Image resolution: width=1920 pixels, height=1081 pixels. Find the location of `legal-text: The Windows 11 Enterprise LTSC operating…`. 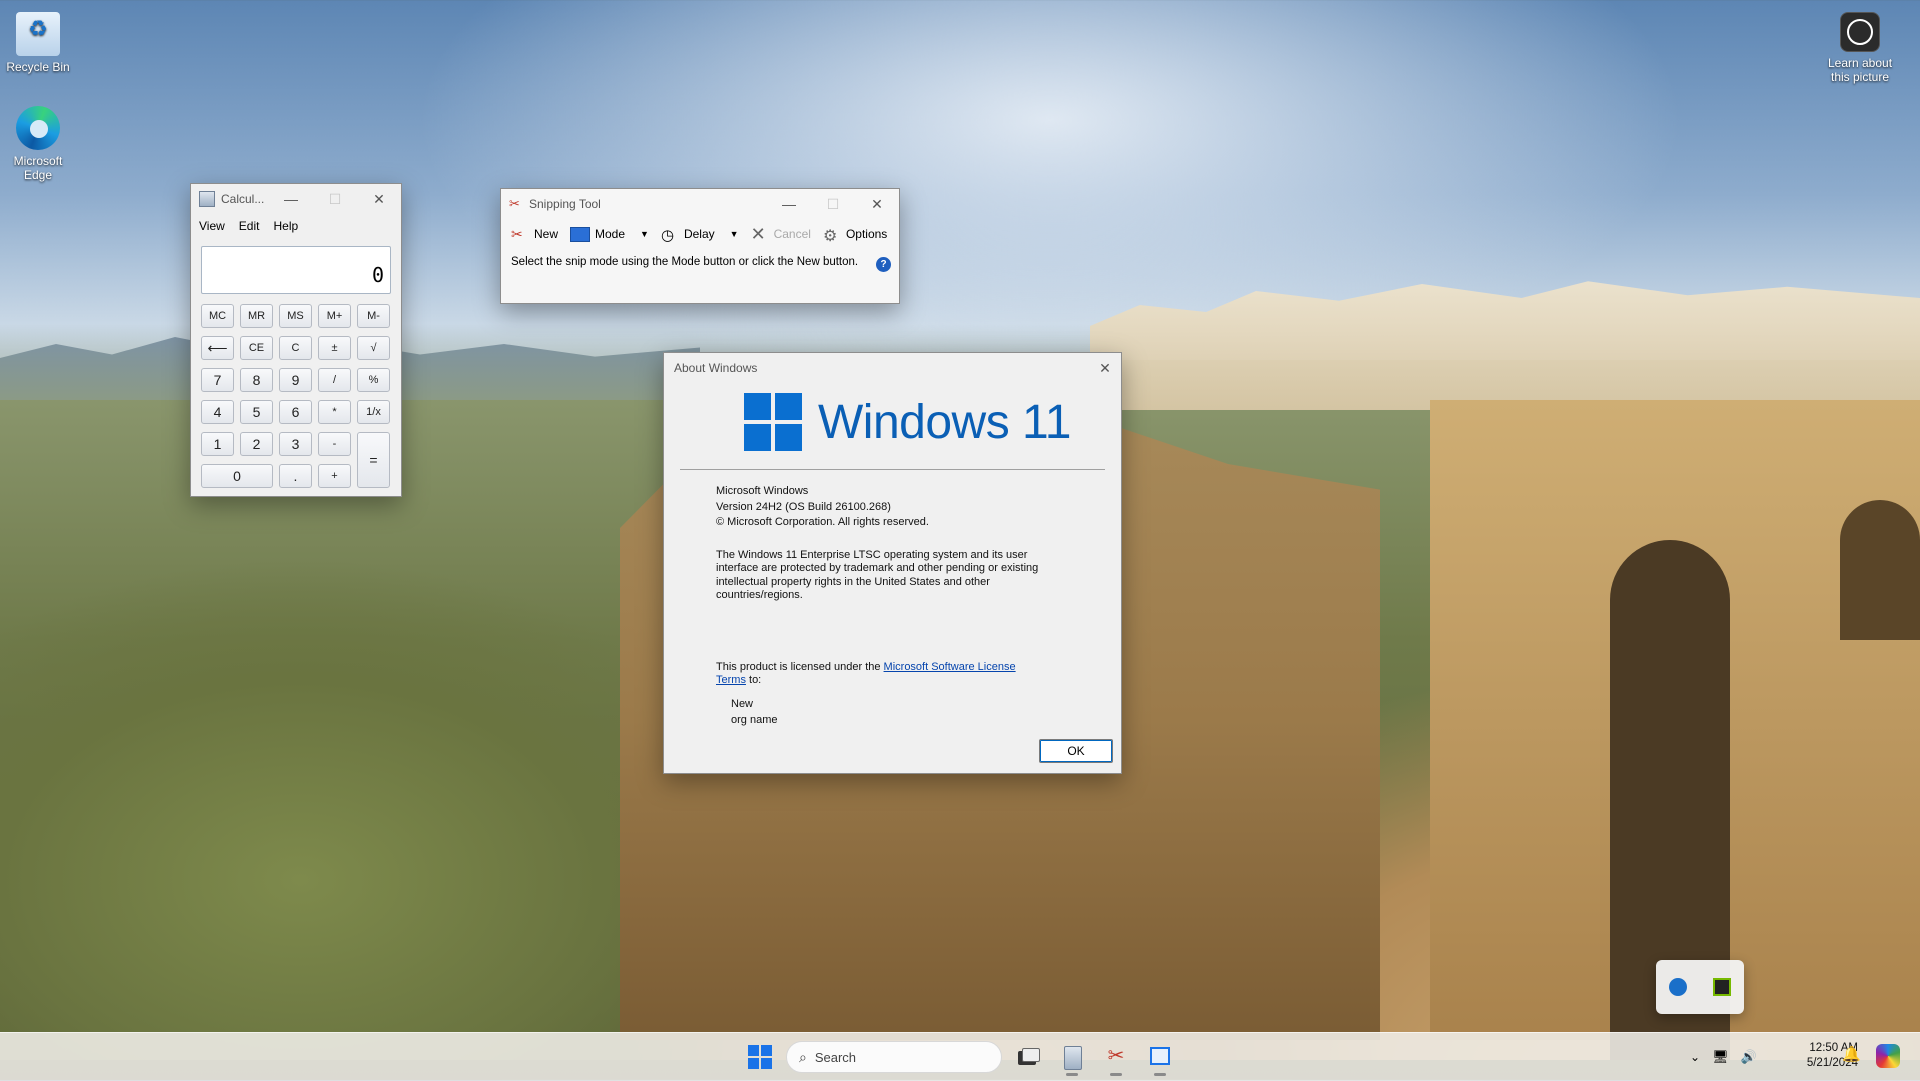

legal-text: The Windows 11 Enterprise LTSC operating… is located at coordinates (877, 575).